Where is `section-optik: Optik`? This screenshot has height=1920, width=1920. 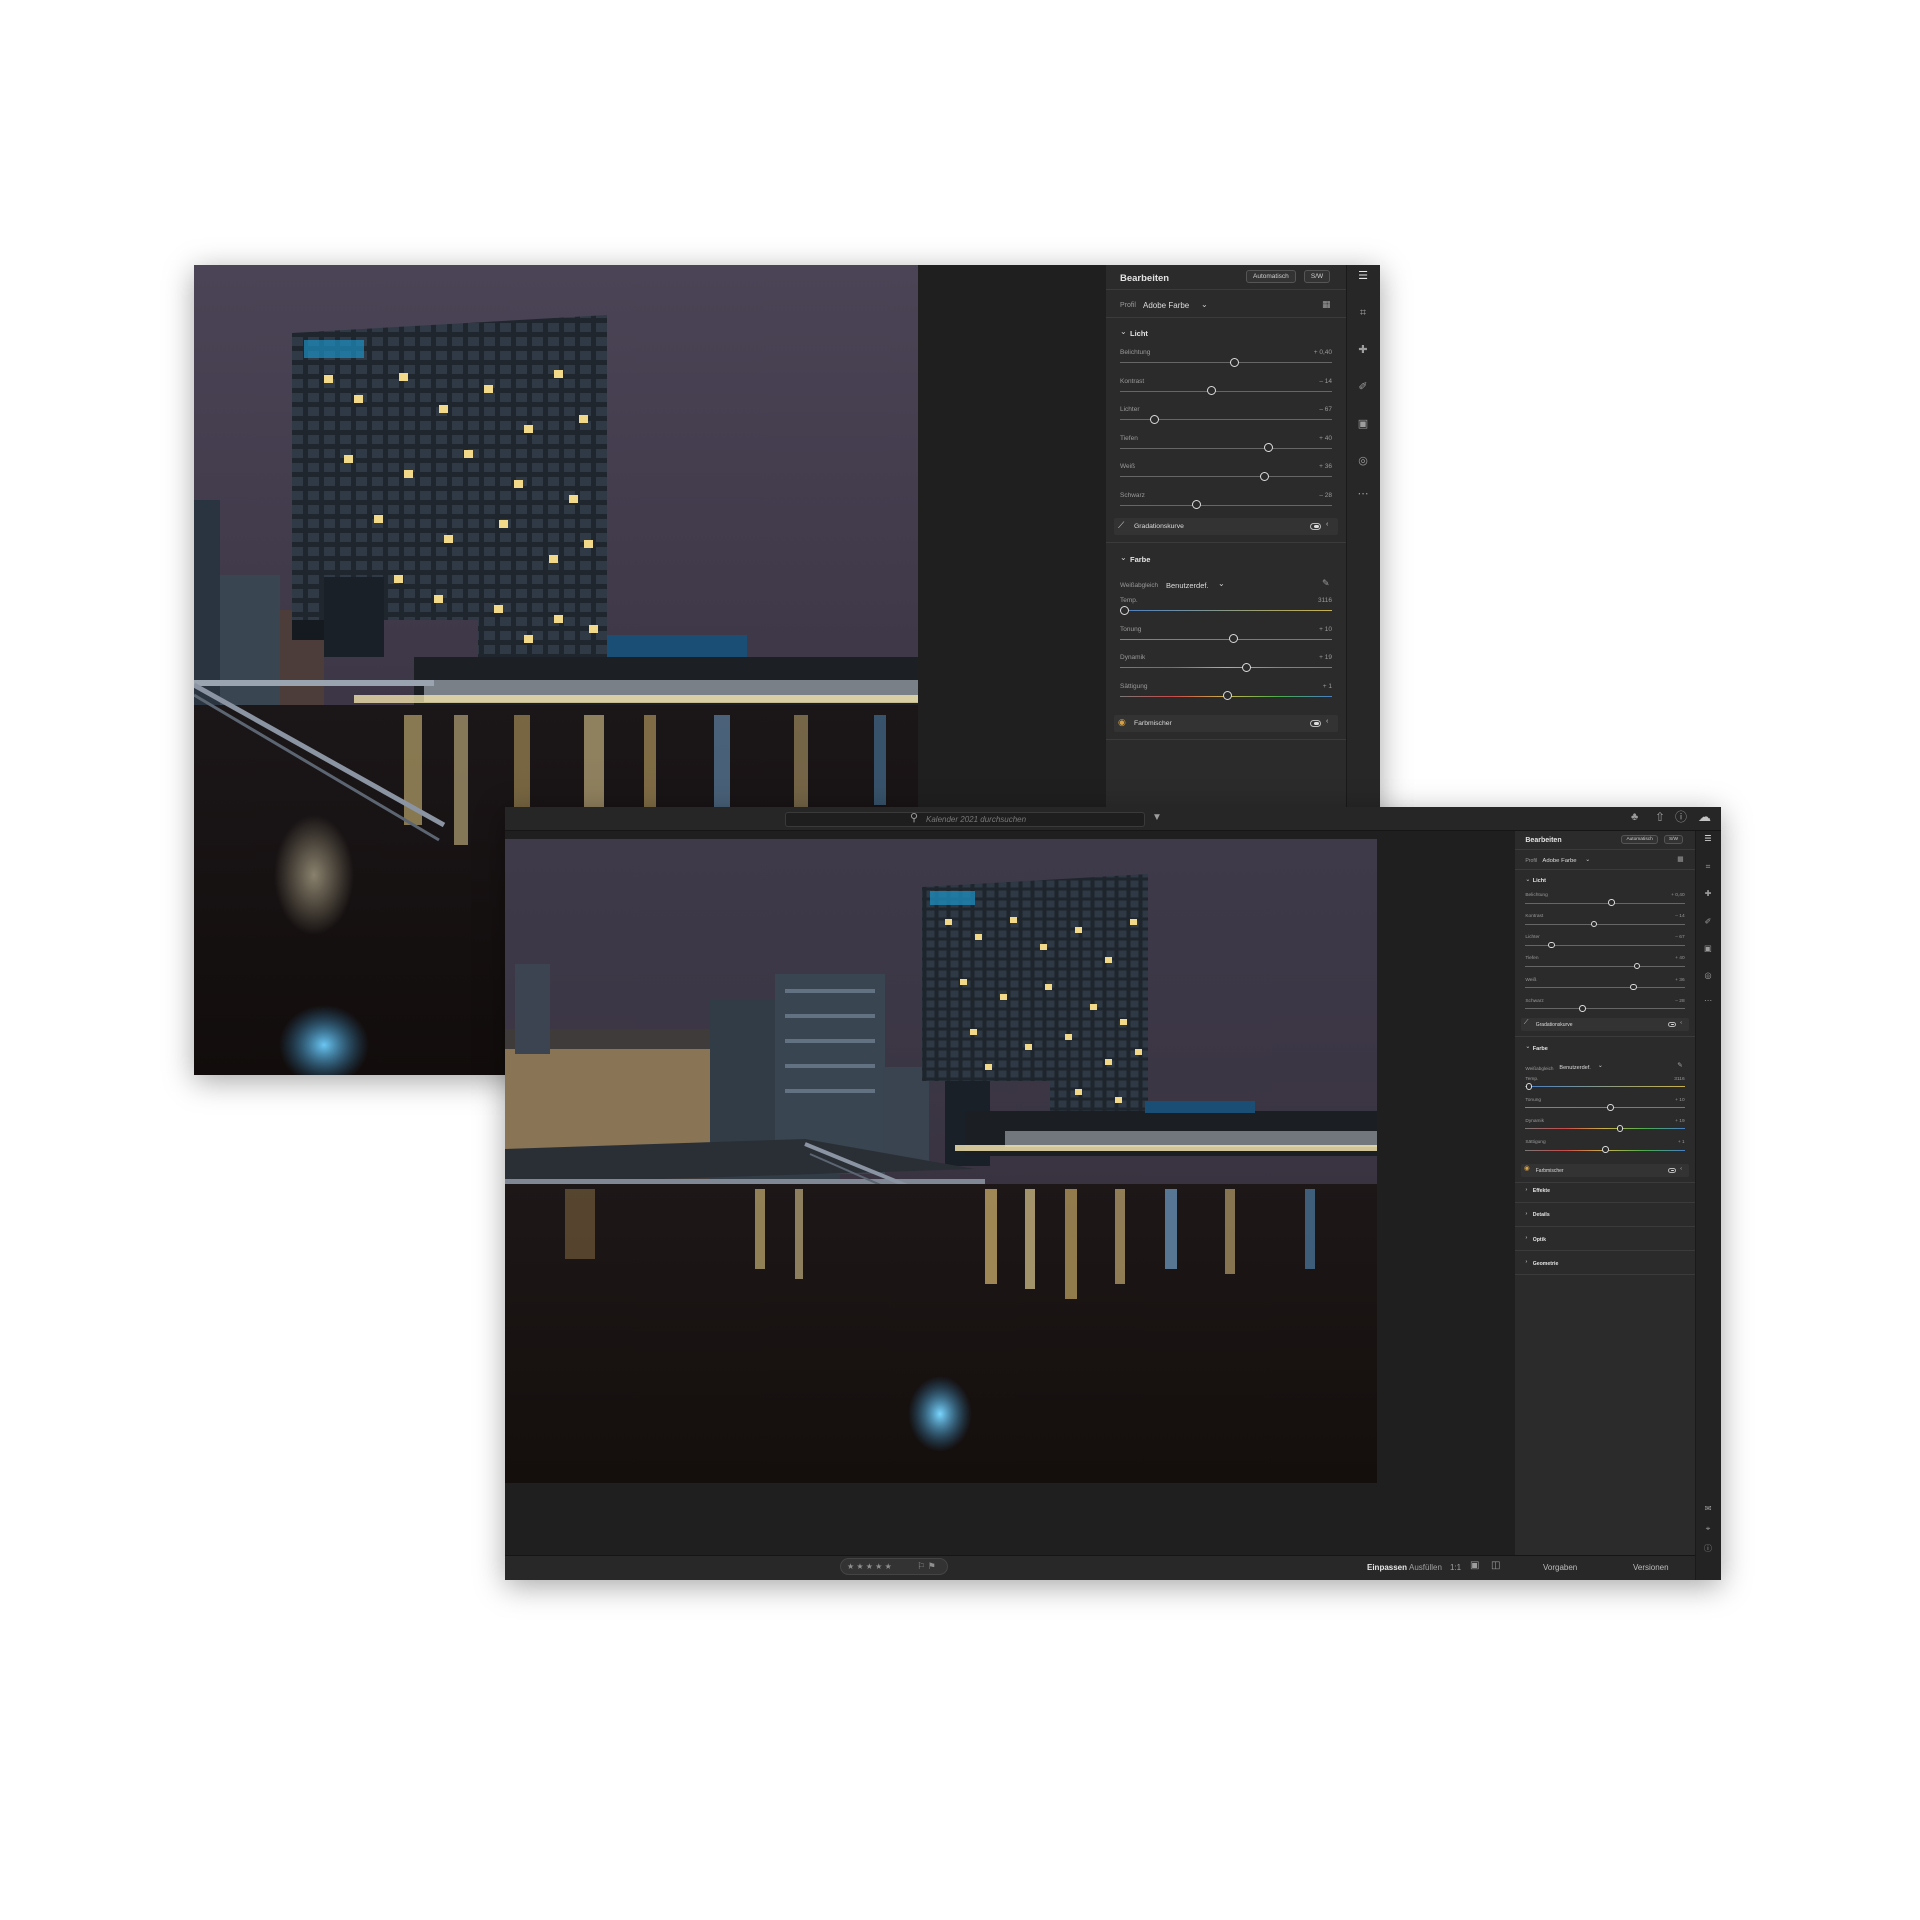 section-optik: Optik is located at coordinates (1539, 1240).